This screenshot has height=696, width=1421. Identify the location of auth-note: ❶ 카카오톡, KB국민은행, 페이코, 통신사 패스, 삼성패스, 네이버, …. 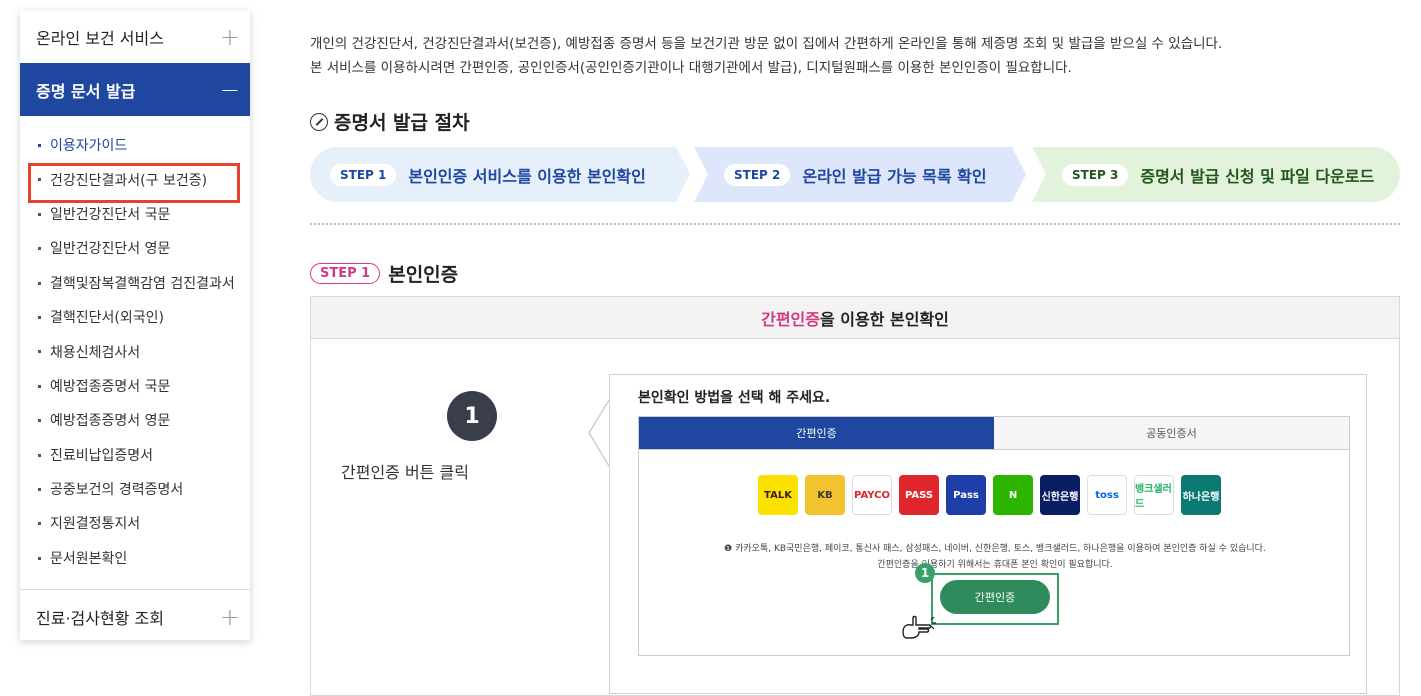
(995, 557).